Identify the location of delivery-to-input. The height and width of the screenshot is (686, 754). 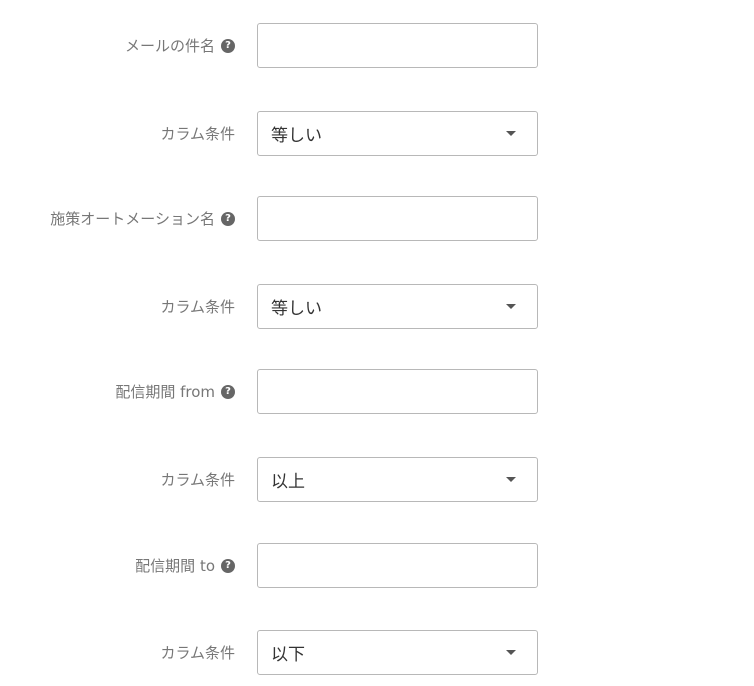
(397, 565).